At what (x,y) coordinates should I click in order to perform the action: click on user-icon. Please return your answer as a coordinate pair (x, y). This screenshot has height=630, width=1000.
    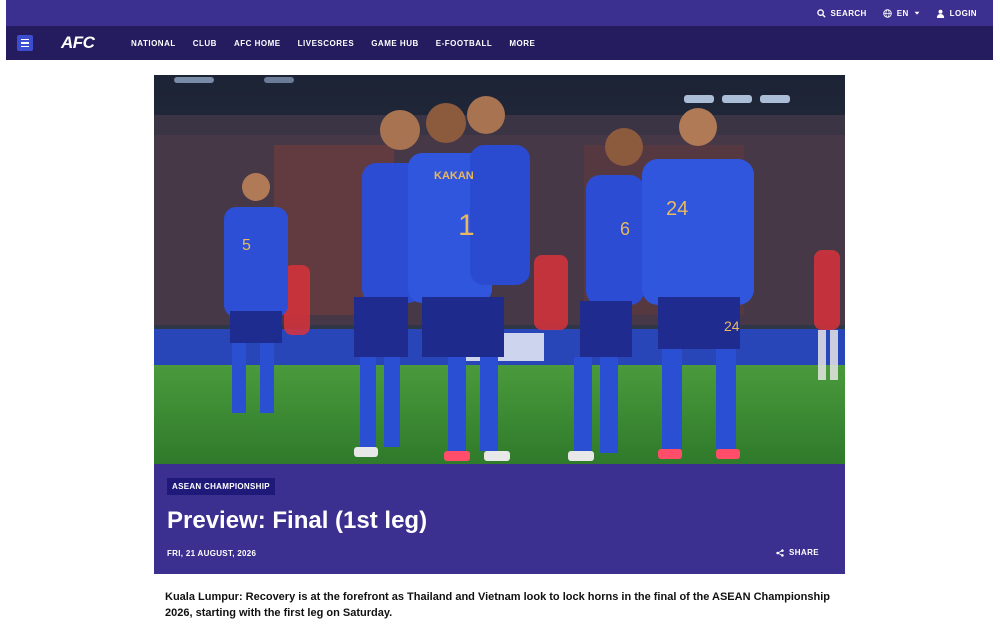
    Looking at the image, I should click on (940, 13).